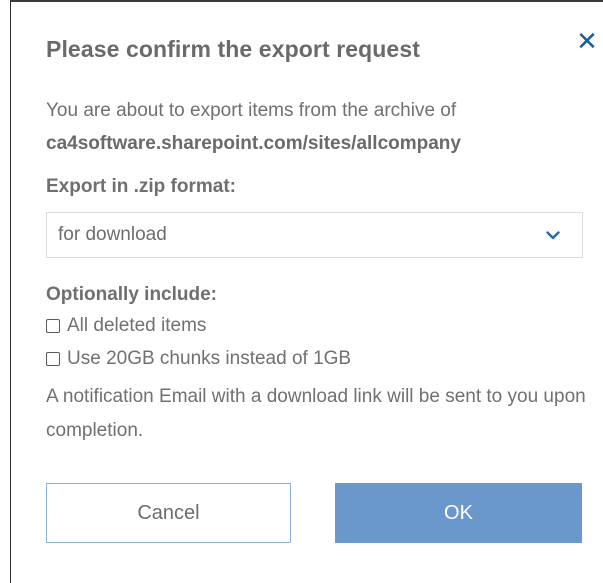 Image resolution: width=603 pixels, height=583 pixels. Describe the element at coordinates (233, 49) in the screenshot. I see `dialog-title: Please confirm the export request` at that location.